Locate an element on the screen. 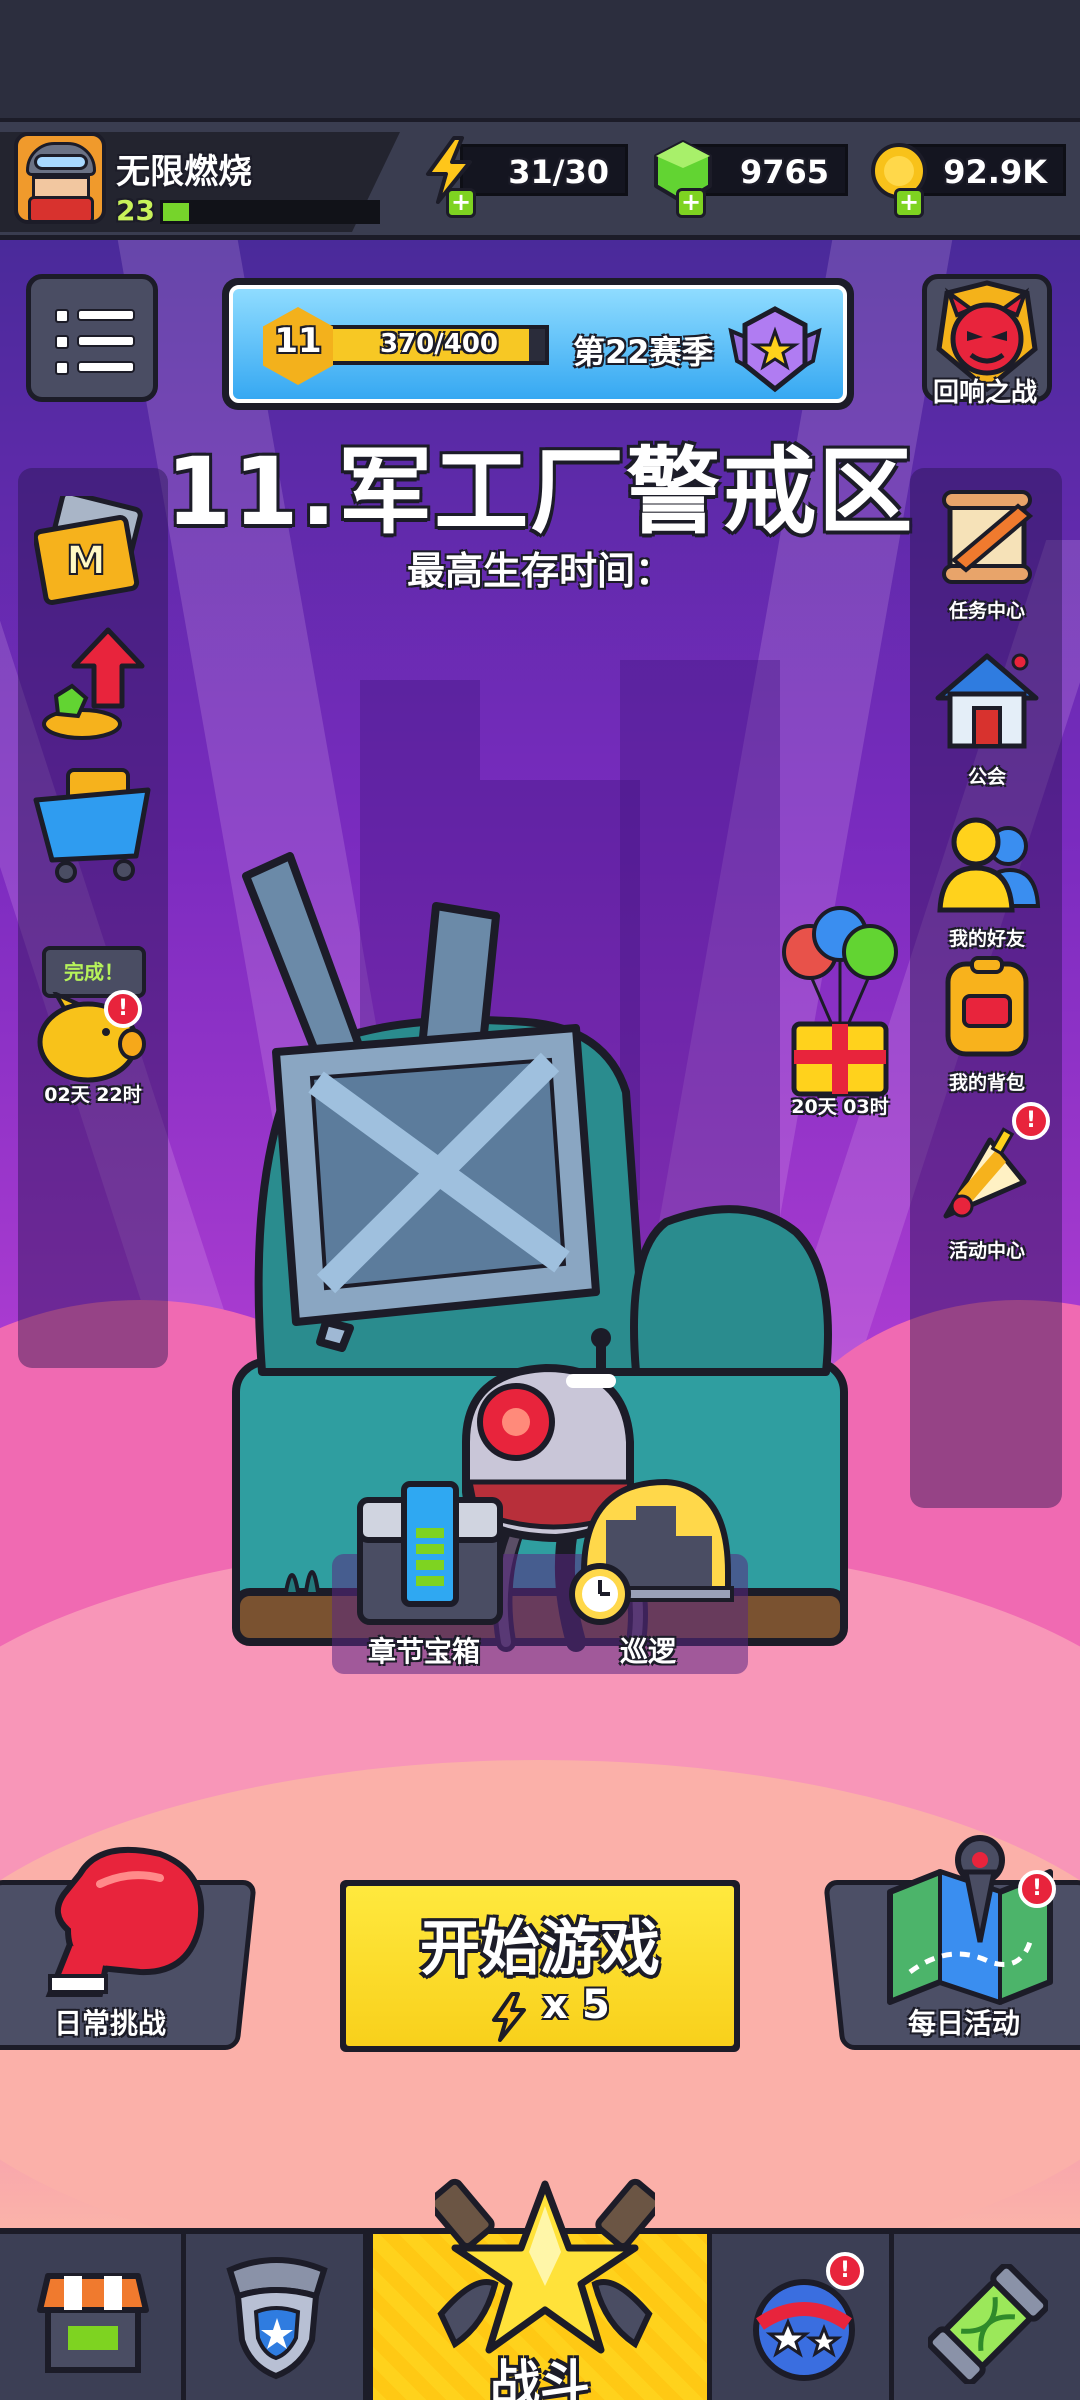 The height and width of the screenshot is (2400, 1080). dna-capsule-icon is located at coordinates (988, 2324).